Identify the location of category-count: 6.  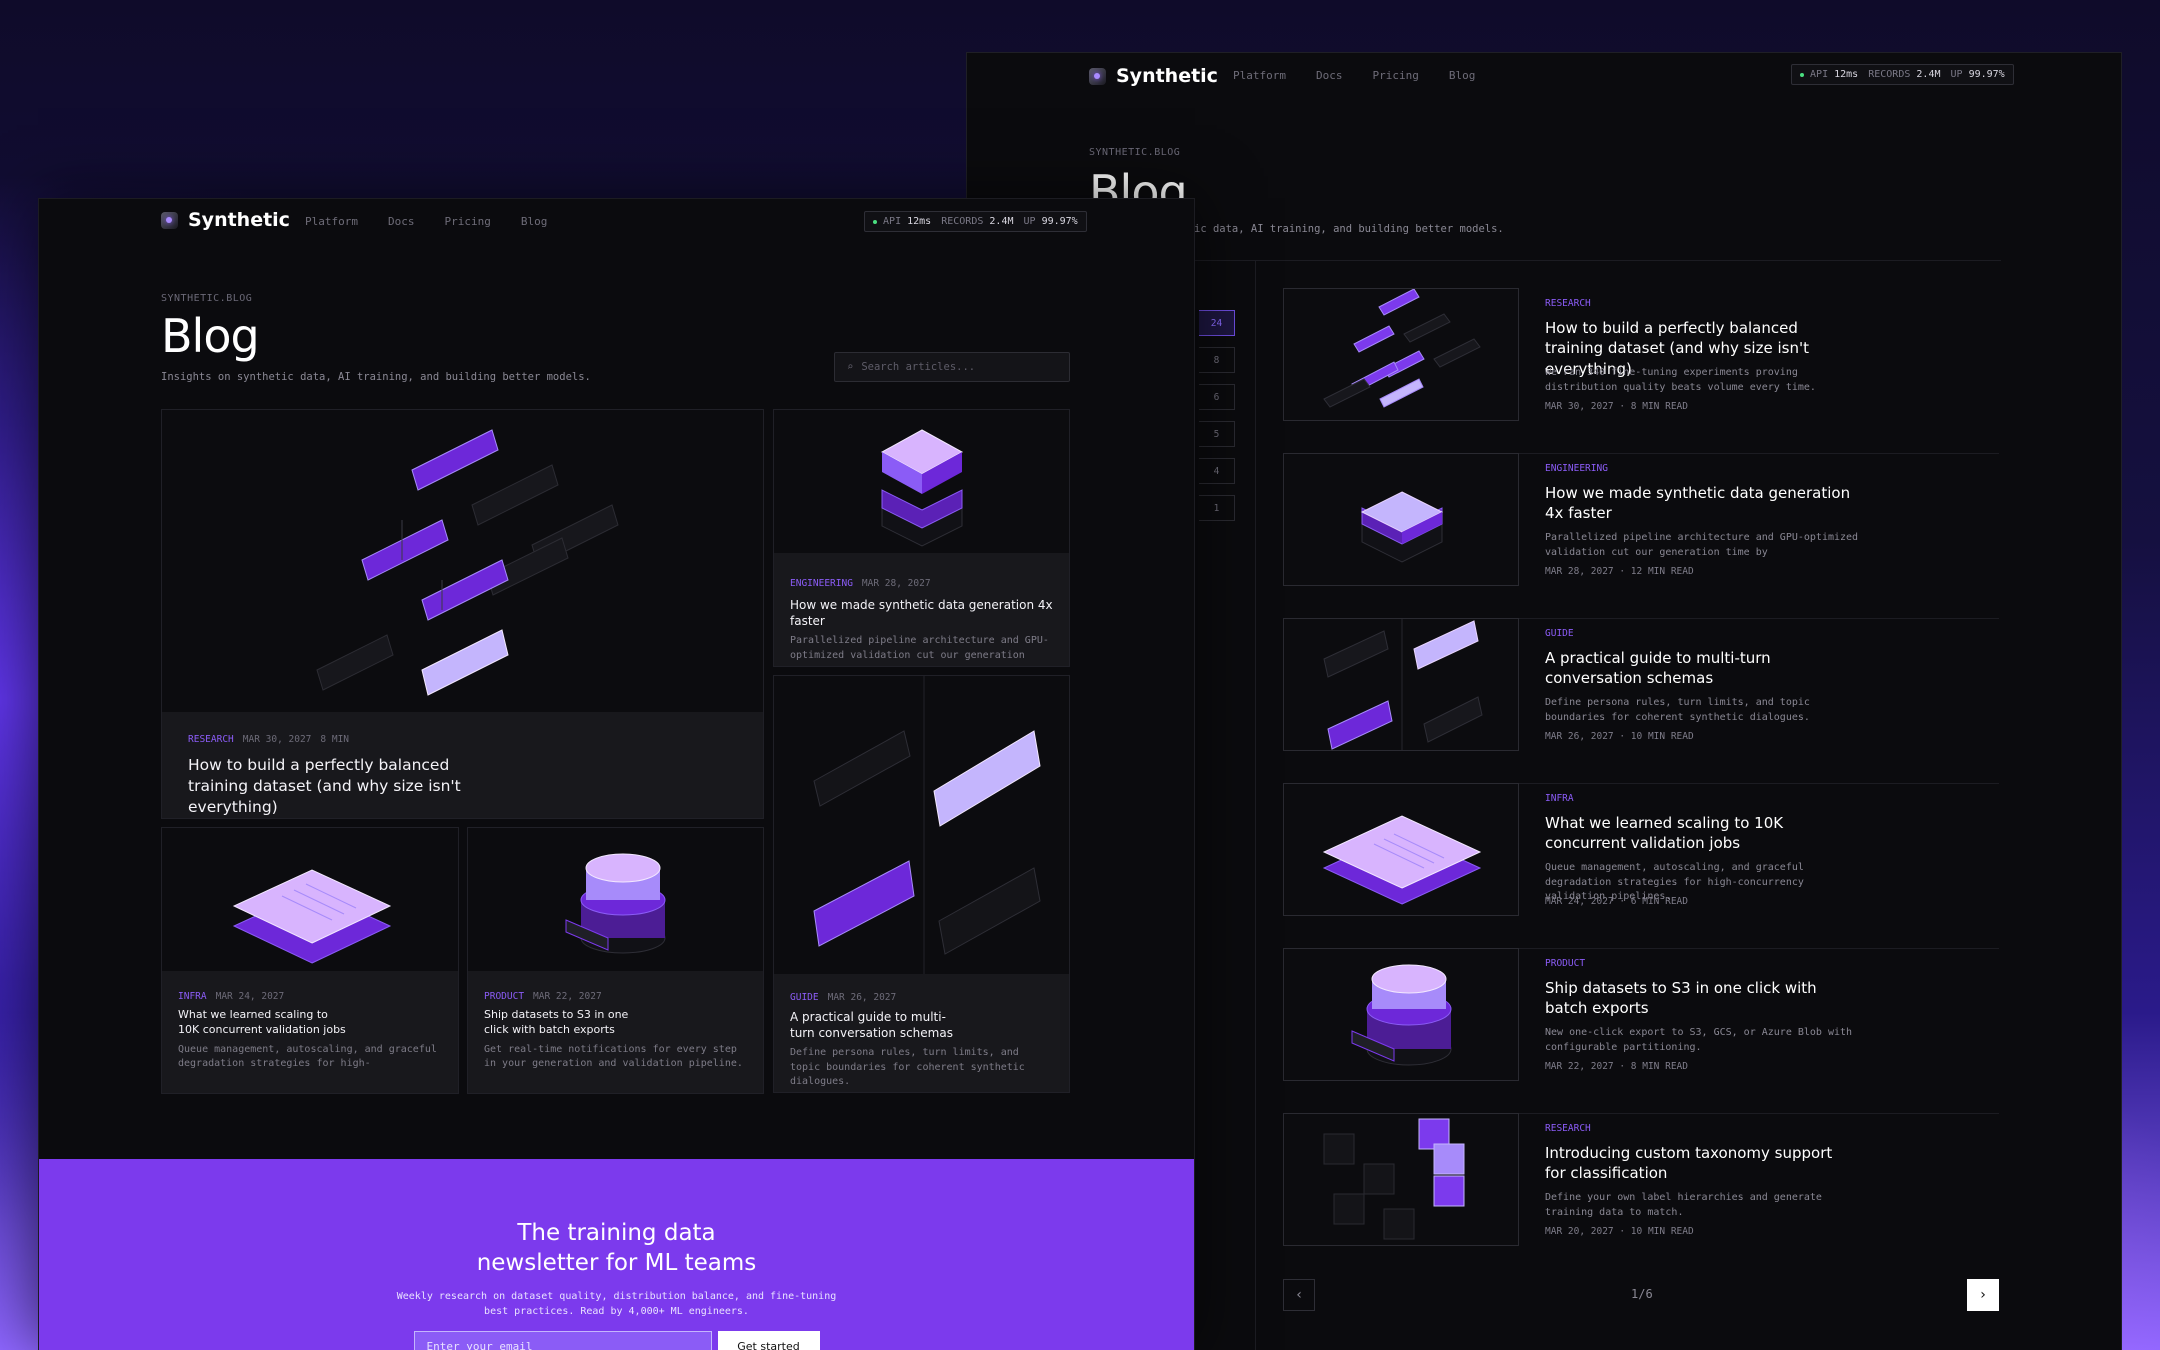
(1217, 397).